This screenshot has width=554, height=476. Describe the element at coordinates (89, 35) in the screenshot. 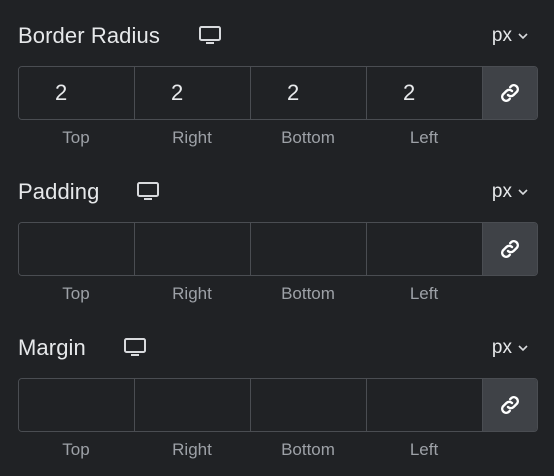

I see `control-title: Border Radius` at that location.